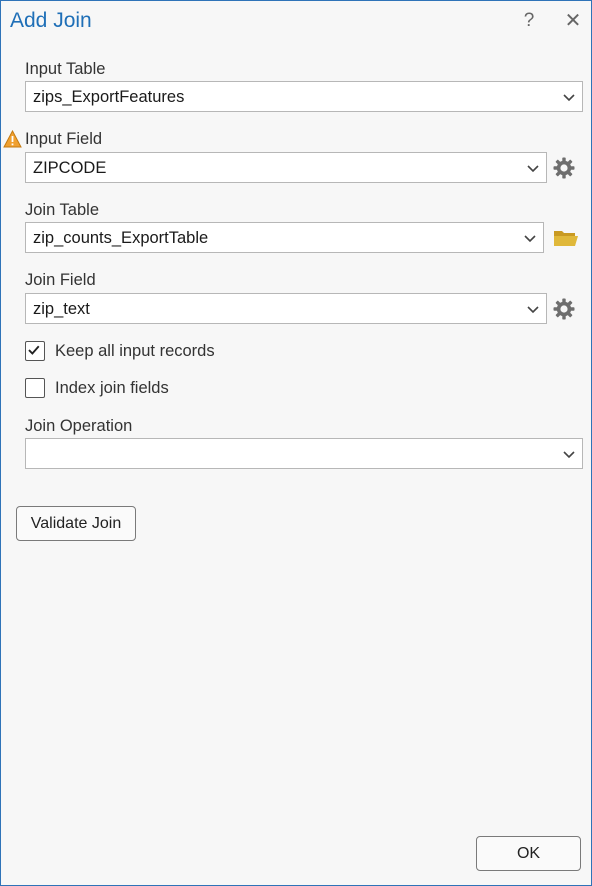  What do you see at coordinates (566, 238) in the screenshot?
I see `folder-icon` at bounding box center [566, 238].